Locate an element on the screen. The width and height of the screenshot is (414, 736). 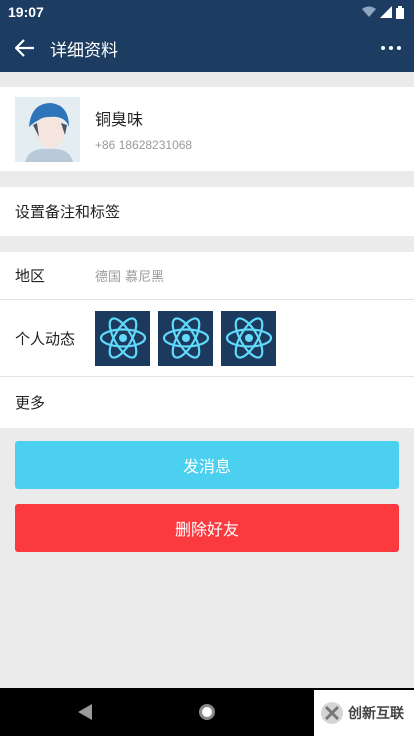
watermark-text: 创新互联 is located at coordinates (376, 714).